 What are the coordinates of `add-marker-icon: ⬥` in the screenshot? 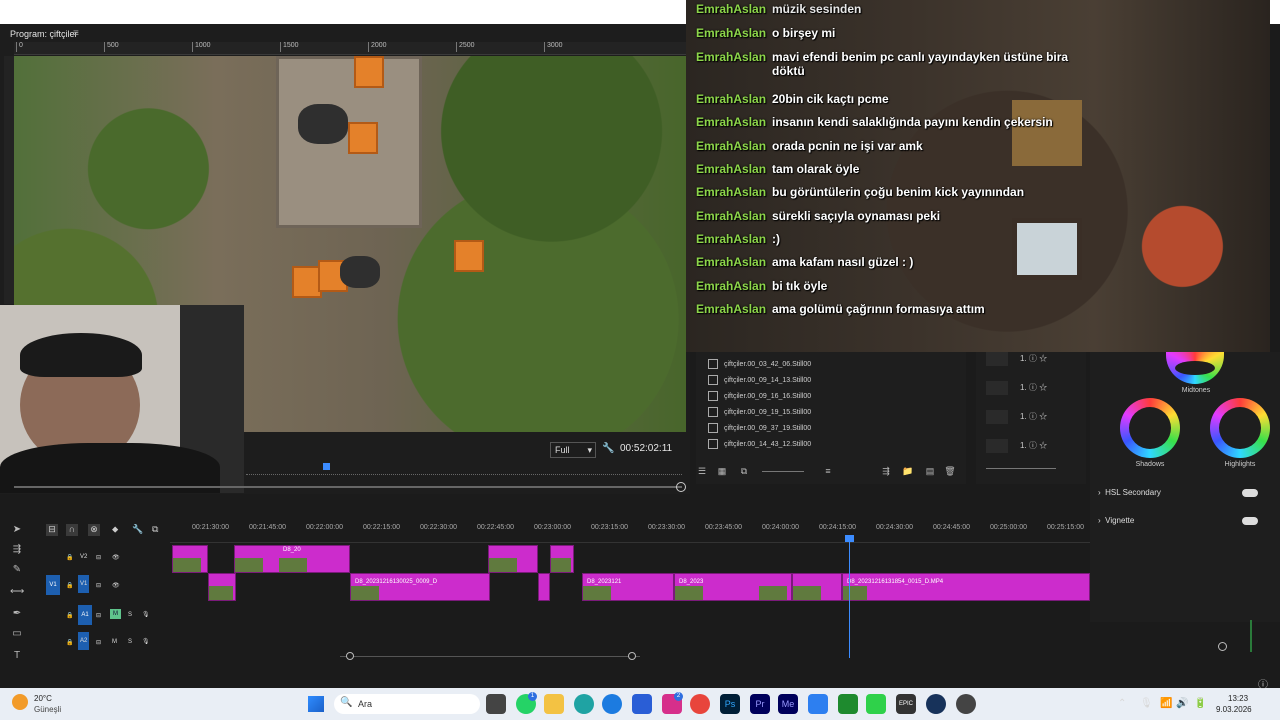 It's located at (115, 529).